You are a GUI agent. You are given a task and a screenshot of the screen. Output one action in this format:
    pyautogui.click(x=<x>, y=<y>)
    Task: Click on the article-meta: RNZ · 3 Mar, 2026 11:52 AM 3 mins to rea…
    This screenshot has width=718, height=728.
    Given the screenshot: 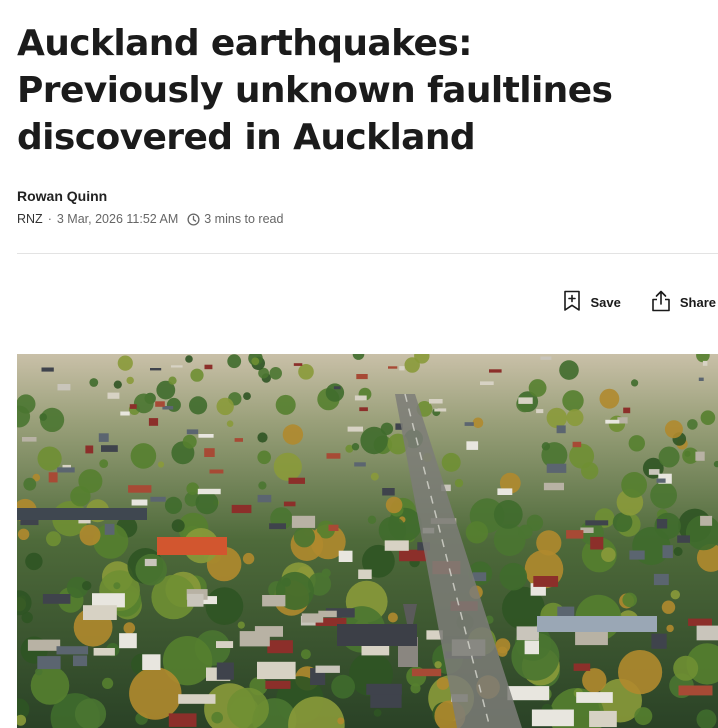 What is the action you would take?
    pyautogui.click(x=150, y=219)
    